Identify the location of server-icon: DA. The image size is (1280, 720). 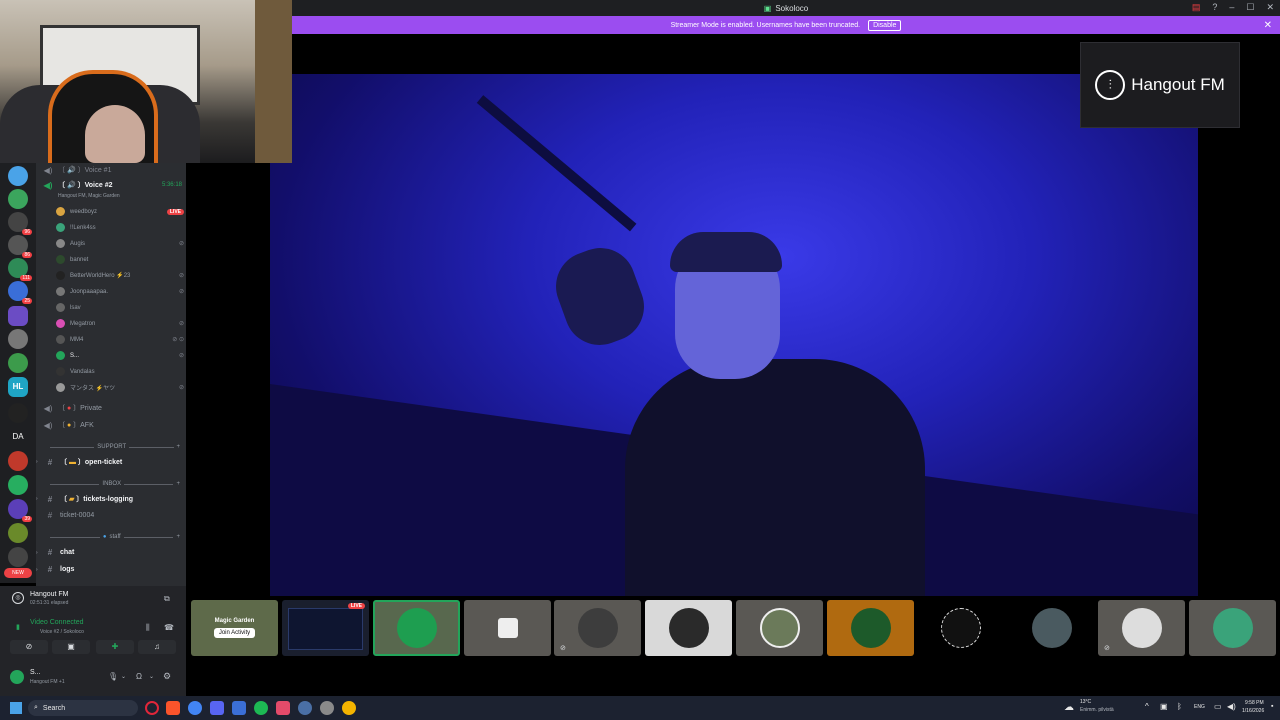
(18, 437).